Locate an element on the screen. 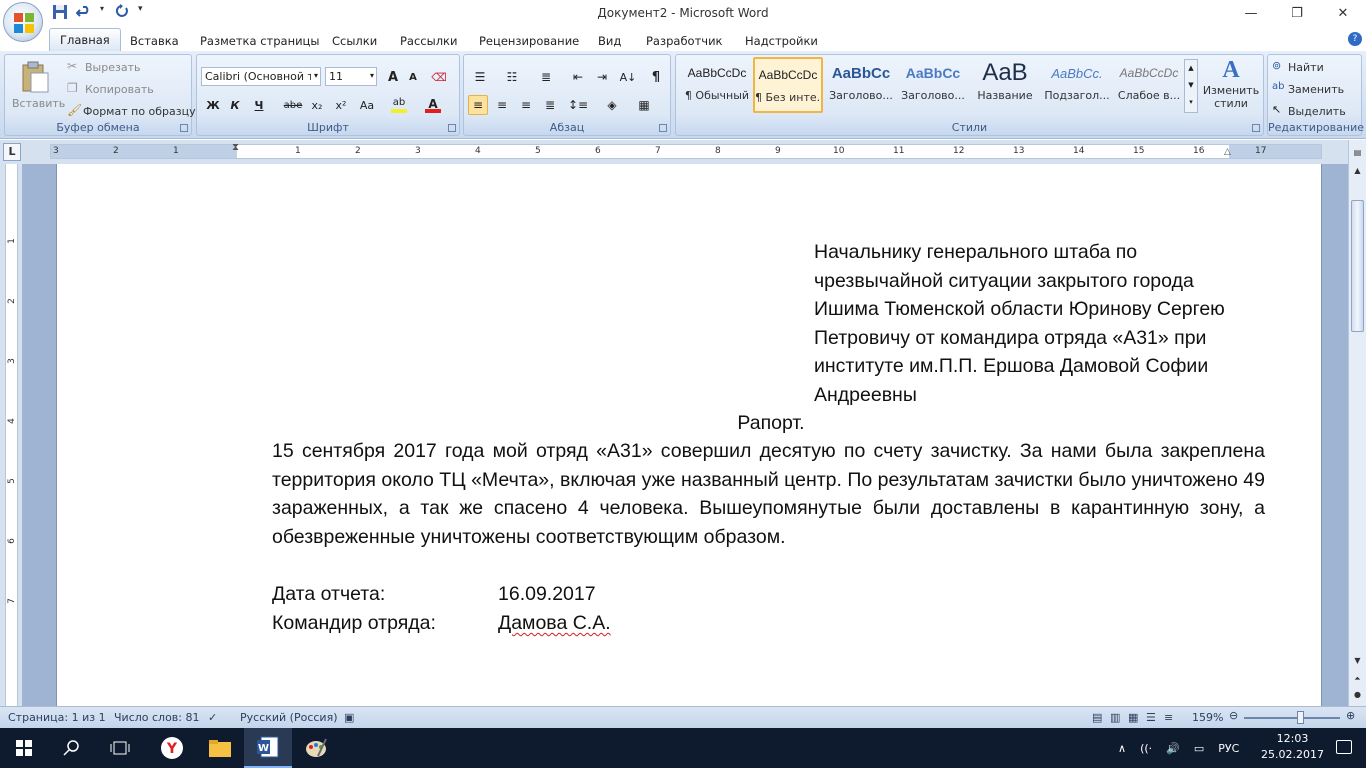 The image size is (1366, 768). language-indicator-taskbar: РУС is located at coordinates (1228, 748).